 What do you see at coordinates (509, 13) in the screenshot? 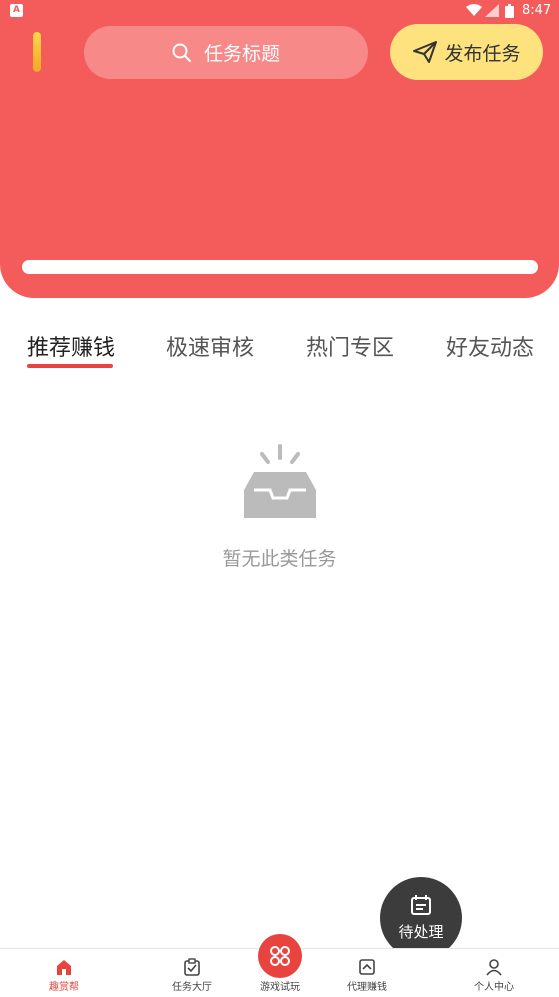
I see `battery-icon` at bounding box center [509, 13].